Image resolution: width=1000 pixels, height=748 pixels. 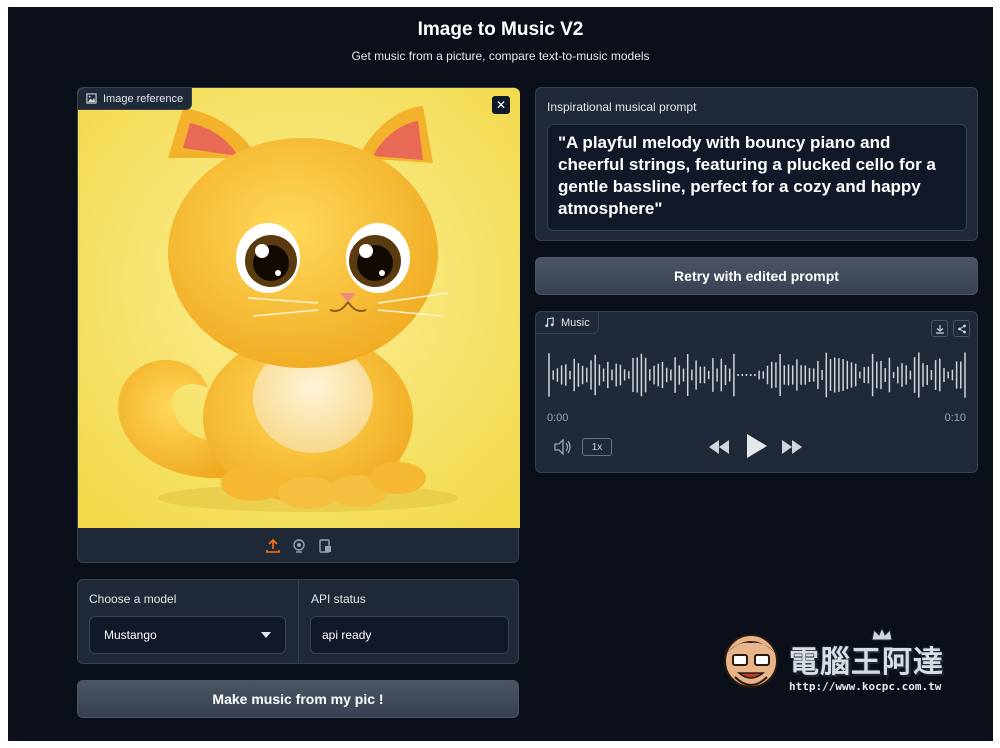 I want to click on retry-button: Retry with edited prompt, so click(x=756, y=276).